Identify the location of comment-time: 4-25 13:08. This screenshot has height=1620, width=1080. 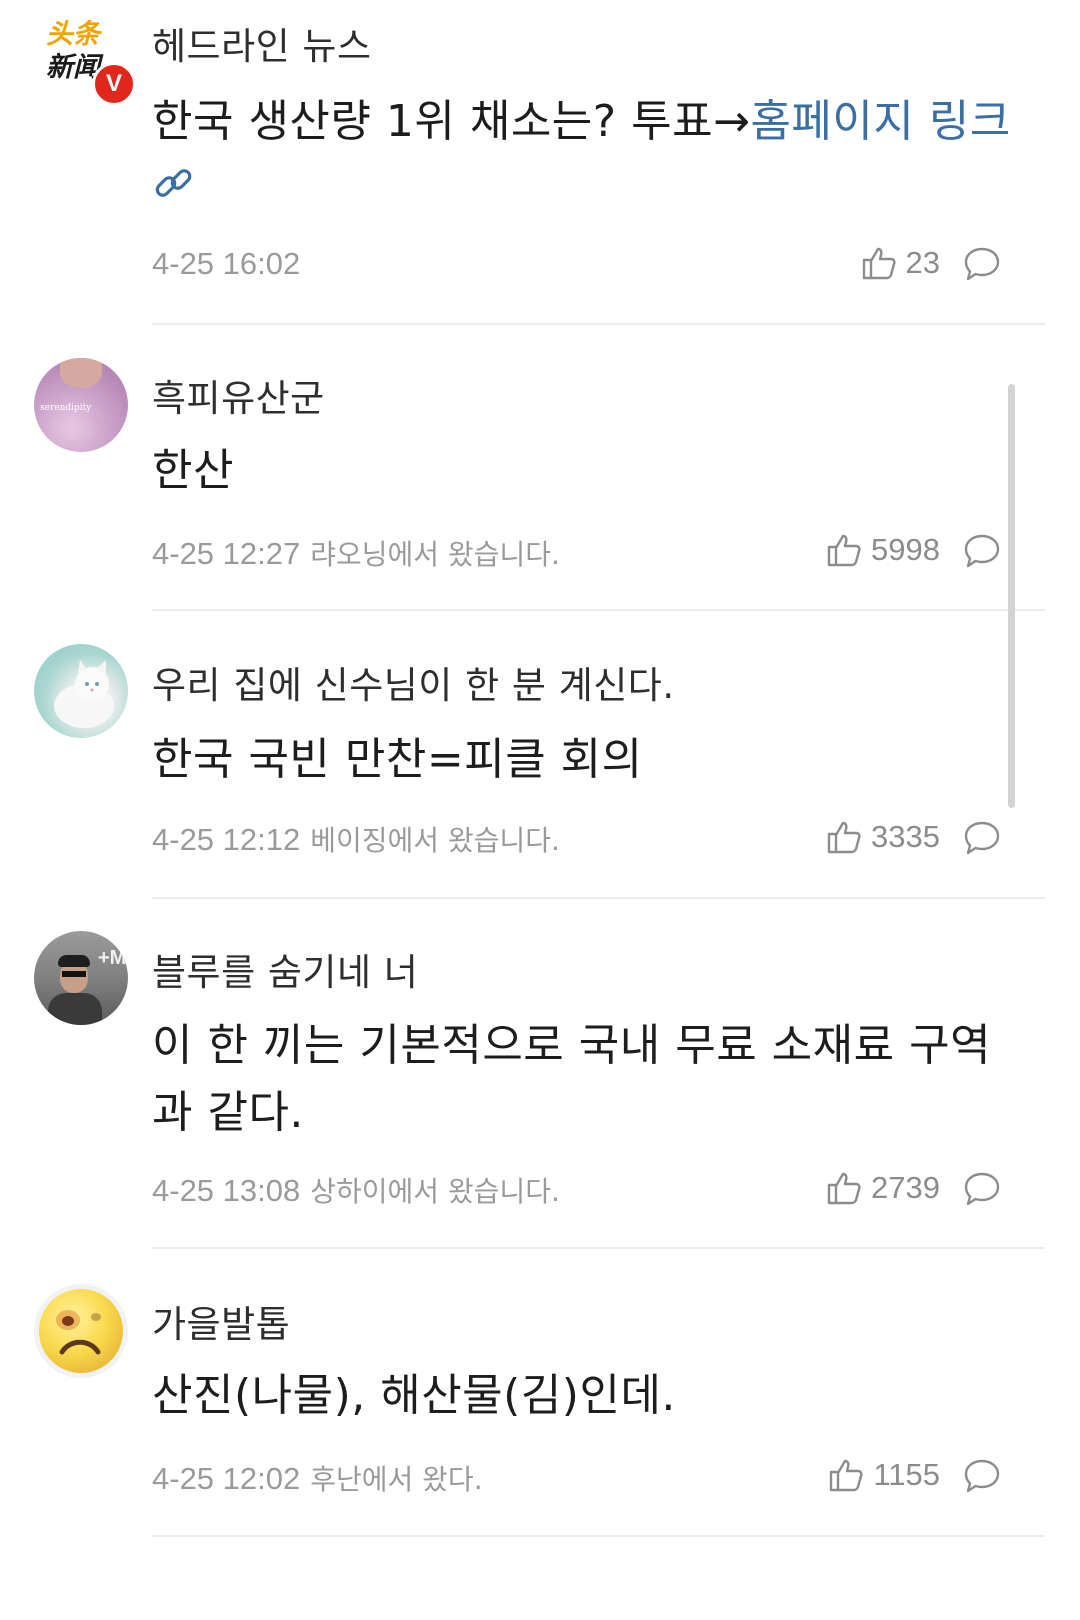
(226, 1190).